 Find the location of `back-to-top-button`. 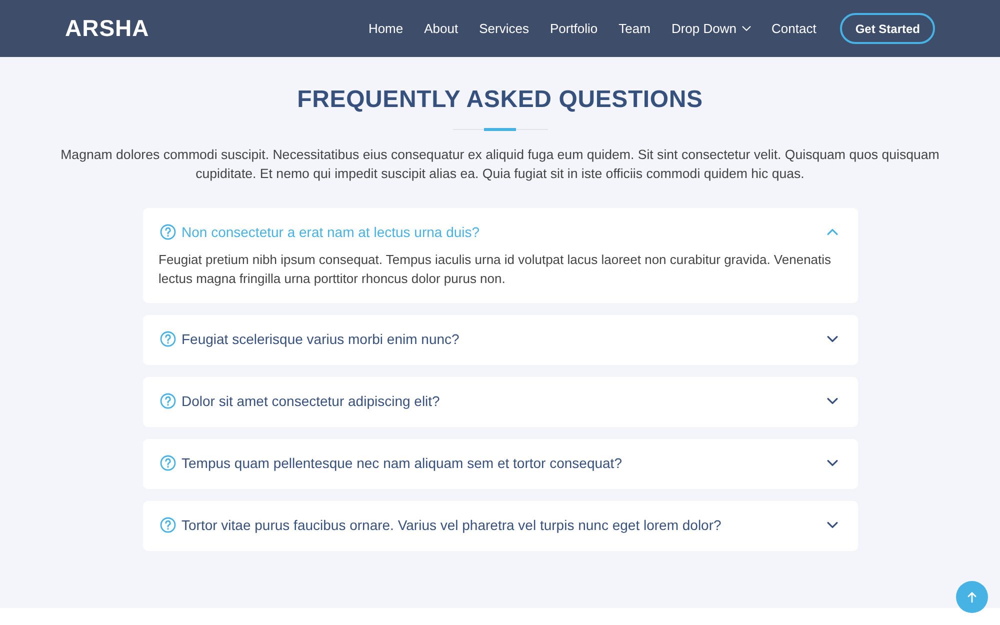

back-to-top-button is located at coordinates (972, 597).